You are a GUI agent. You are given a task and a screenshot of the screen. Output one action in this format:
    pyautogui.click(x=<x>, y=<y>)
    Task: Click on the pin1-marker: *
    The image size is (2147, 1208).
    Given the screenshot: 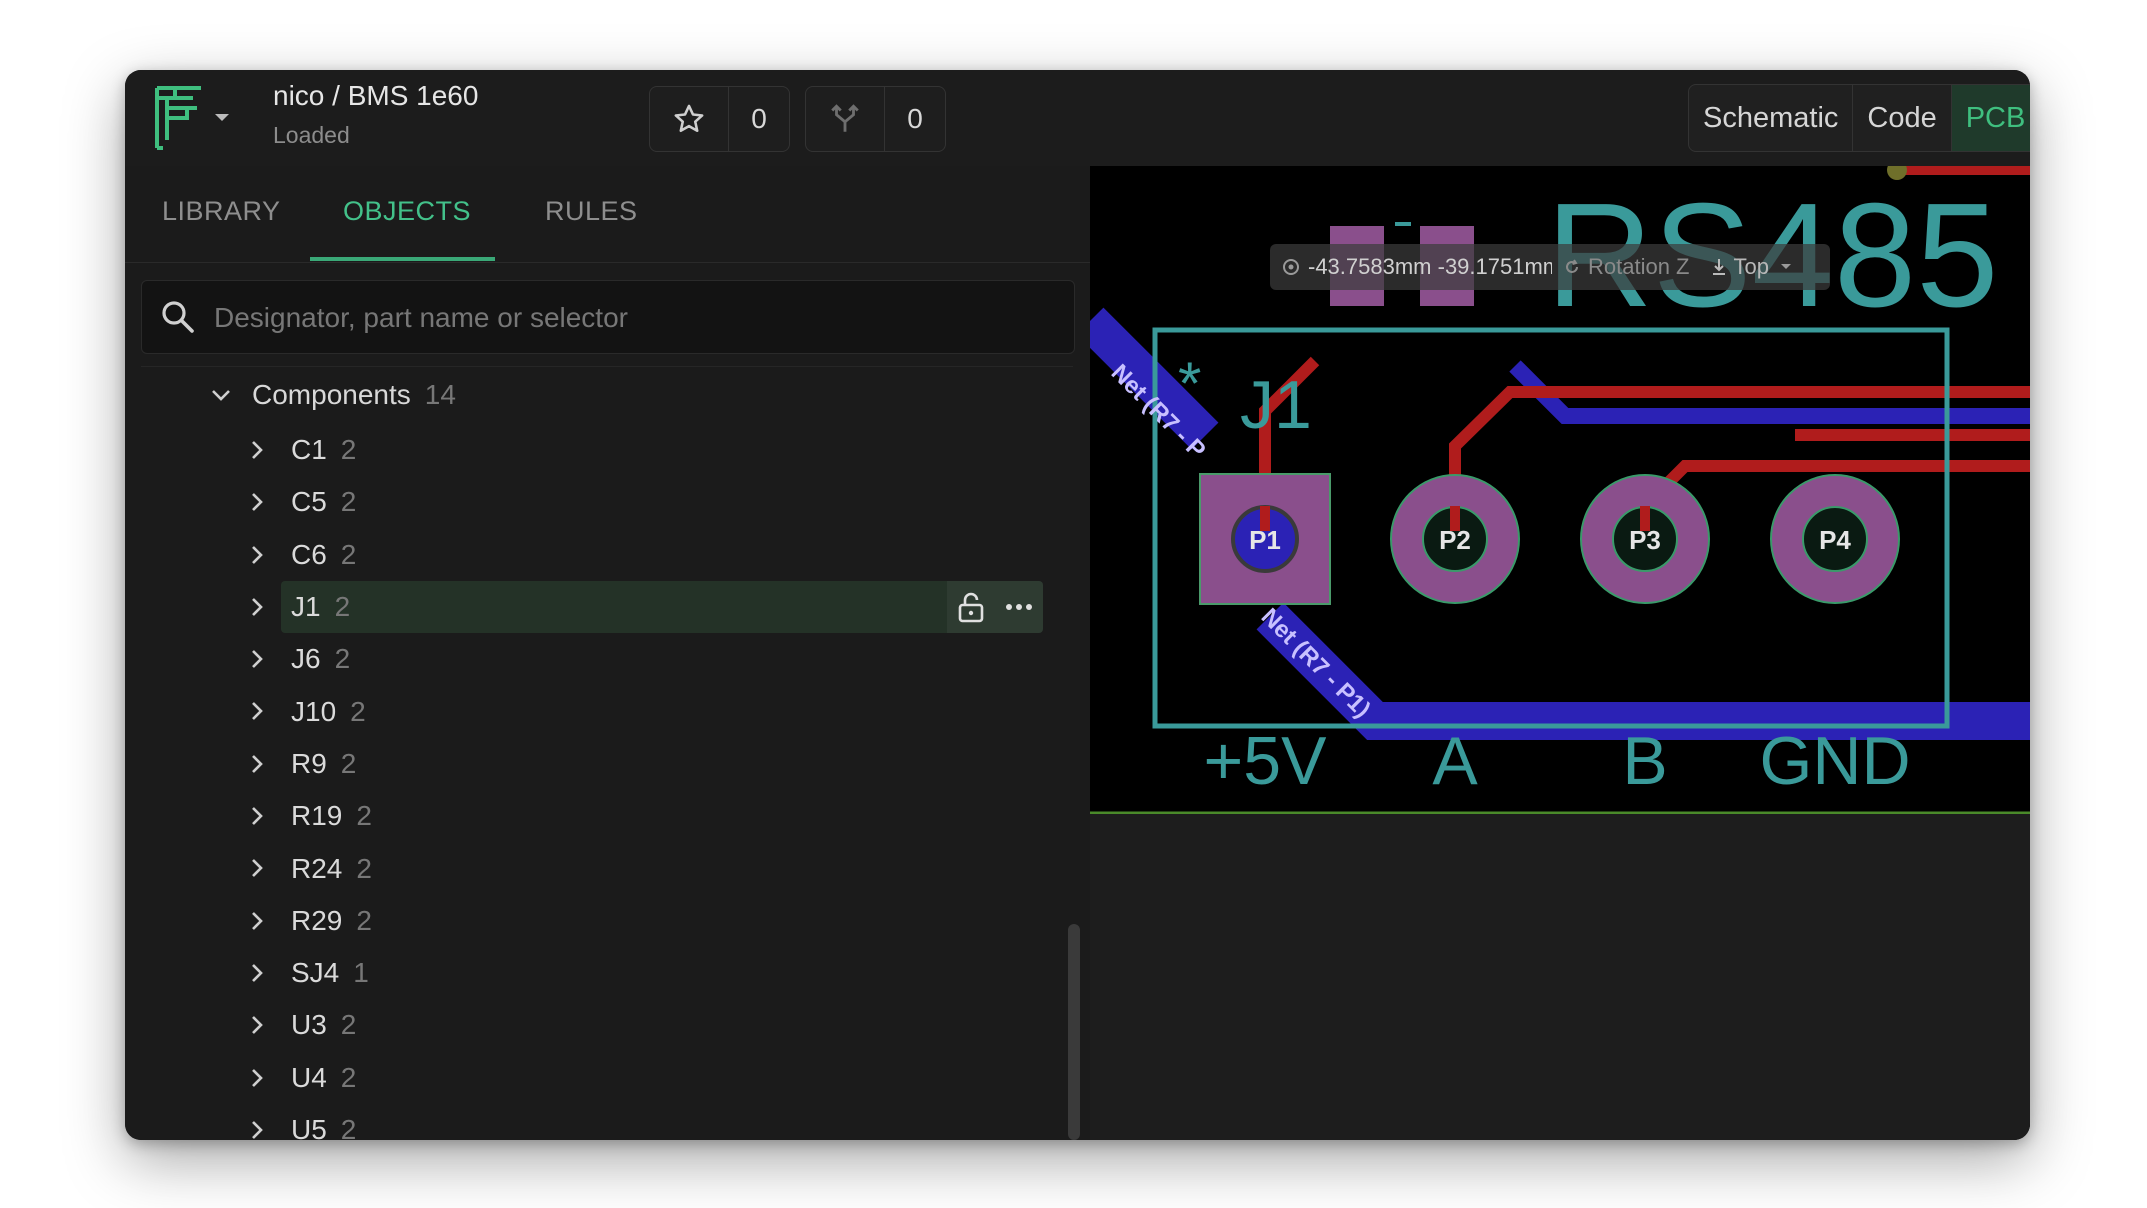 What is the action you would take?
    pyautogui.click(x=1189, y=383)
    